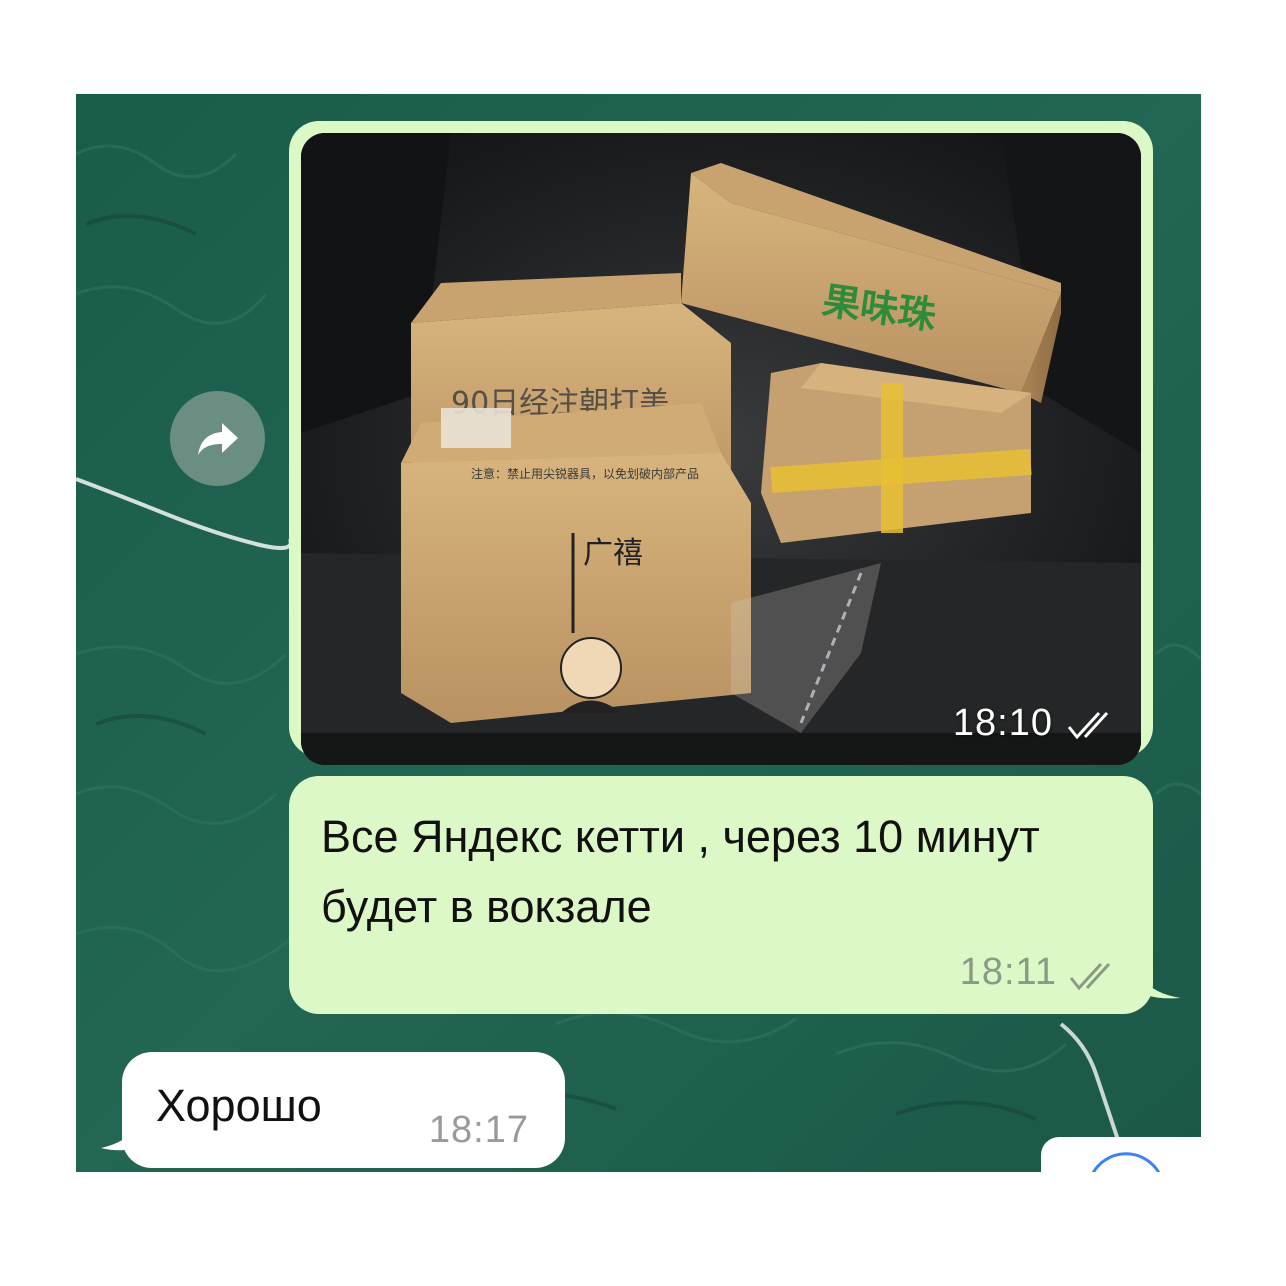 This screenshot has width=1286, height=1286. Describe the element at coordinates (1158, 980) in the screenshot. I see `bubble-tail` at that location.